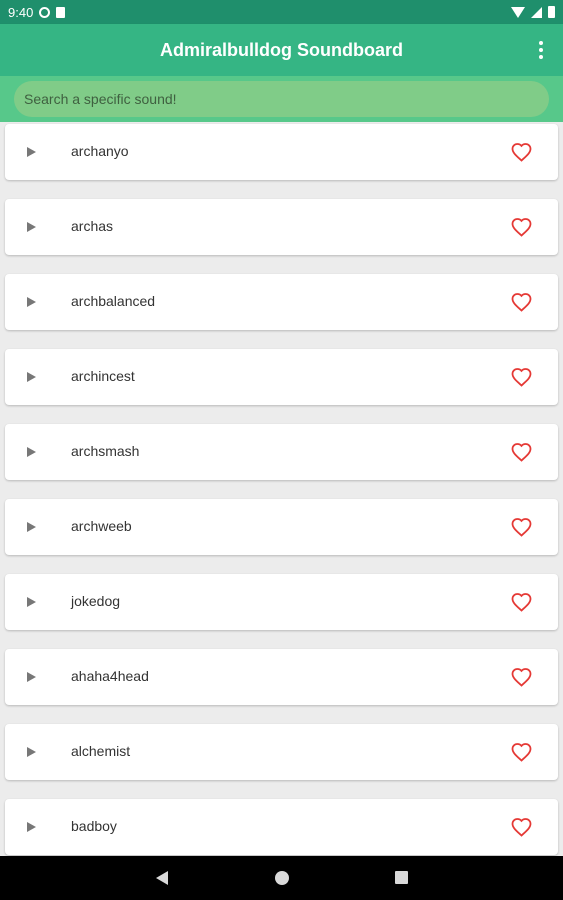 The height and width of the screenshot is (900, 563). Describe the element at coordinates (281, 602) in the screenshot. I see `sound-item: jokedog` at that location.